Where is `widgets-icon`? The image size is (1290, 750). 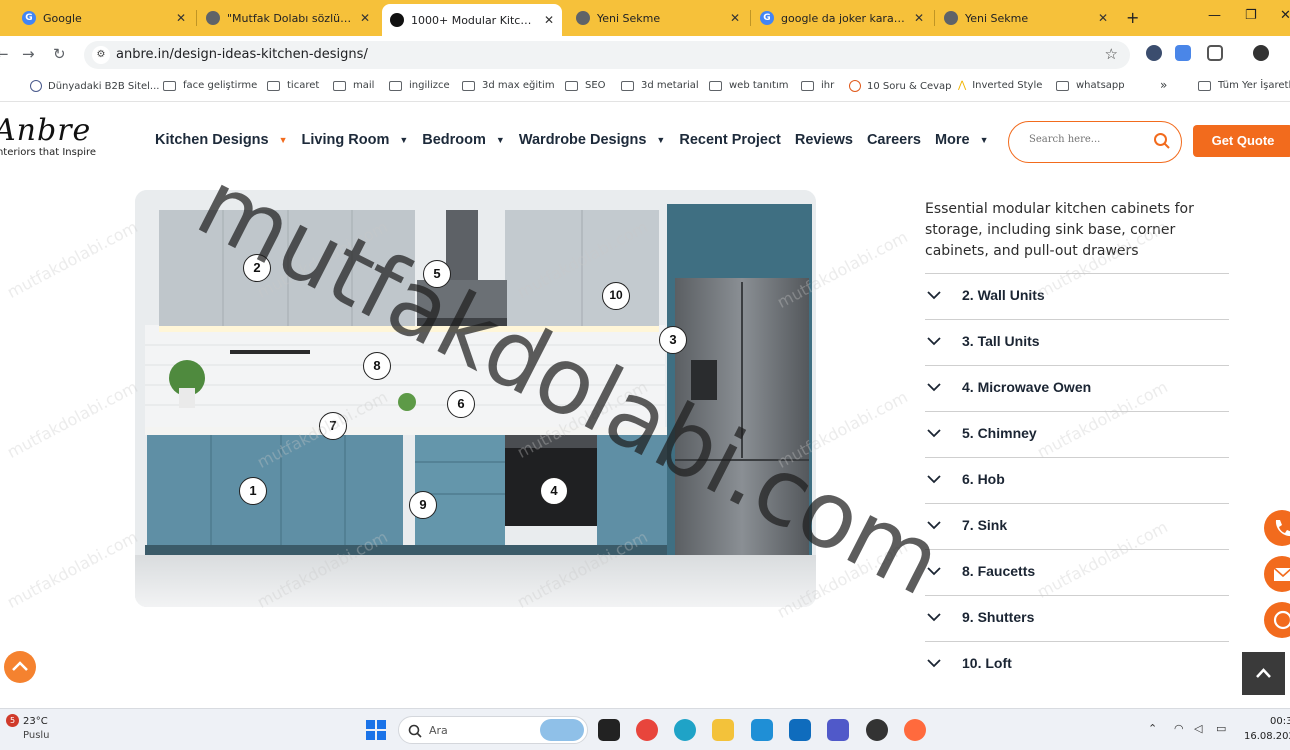
widgets-icon is located at coordinates (562, 730).